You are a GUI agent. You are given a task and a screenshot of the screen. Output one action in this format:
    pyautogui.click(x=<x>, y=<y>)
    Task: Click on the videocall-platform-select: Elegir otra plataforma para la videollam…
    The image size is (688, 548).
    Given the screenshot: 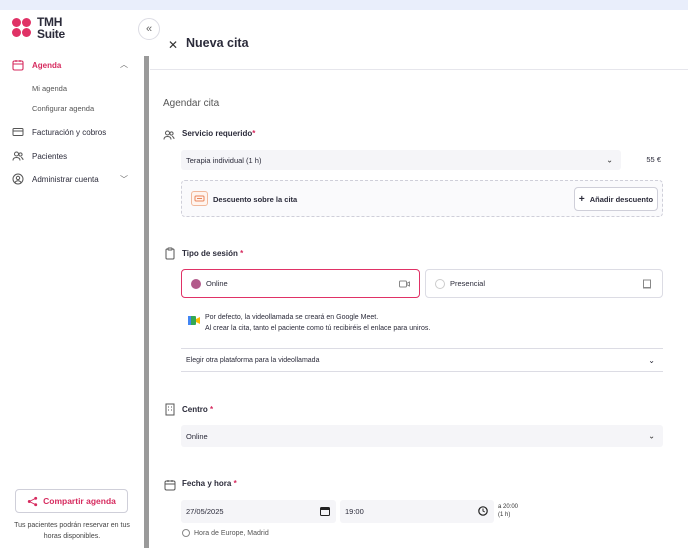 What is the action you would take?
    pyautogui.click(x=422, y=360)
    